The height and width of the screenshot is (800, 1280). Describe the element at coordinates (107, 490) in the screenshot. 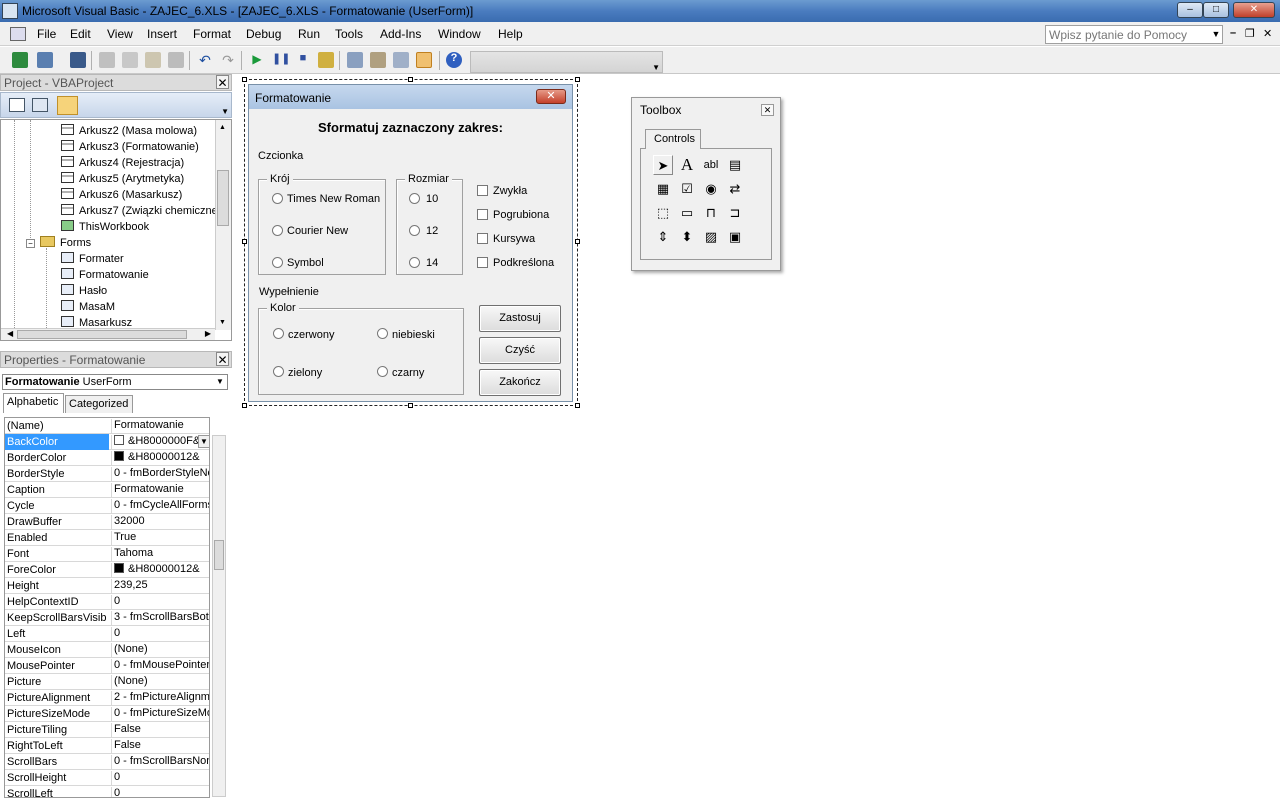

I see `property-row: Caption Formatowanie` at that location.